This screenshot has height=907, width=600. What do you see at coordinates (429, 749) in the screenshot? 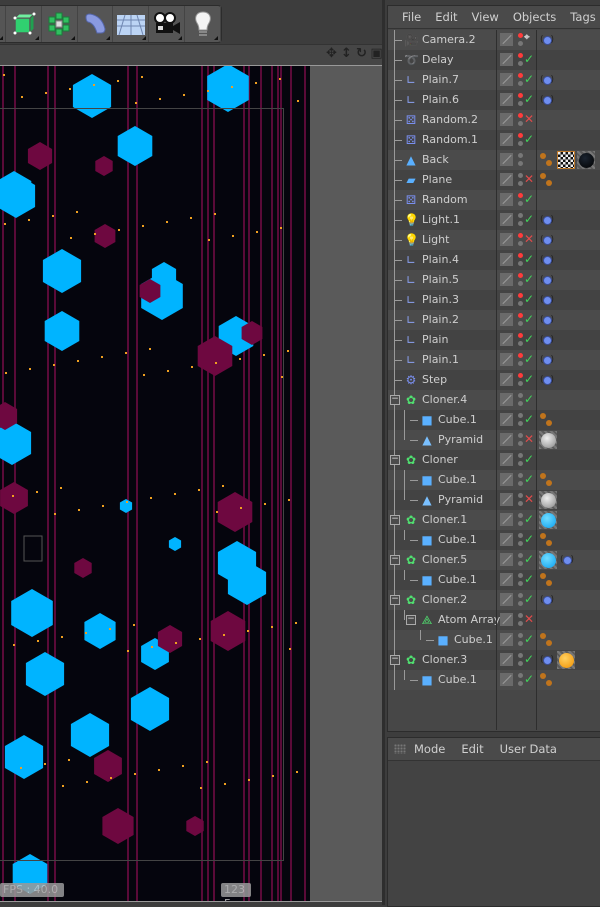
I see `menu-mode: Mode` at bounding box center [429, 749].